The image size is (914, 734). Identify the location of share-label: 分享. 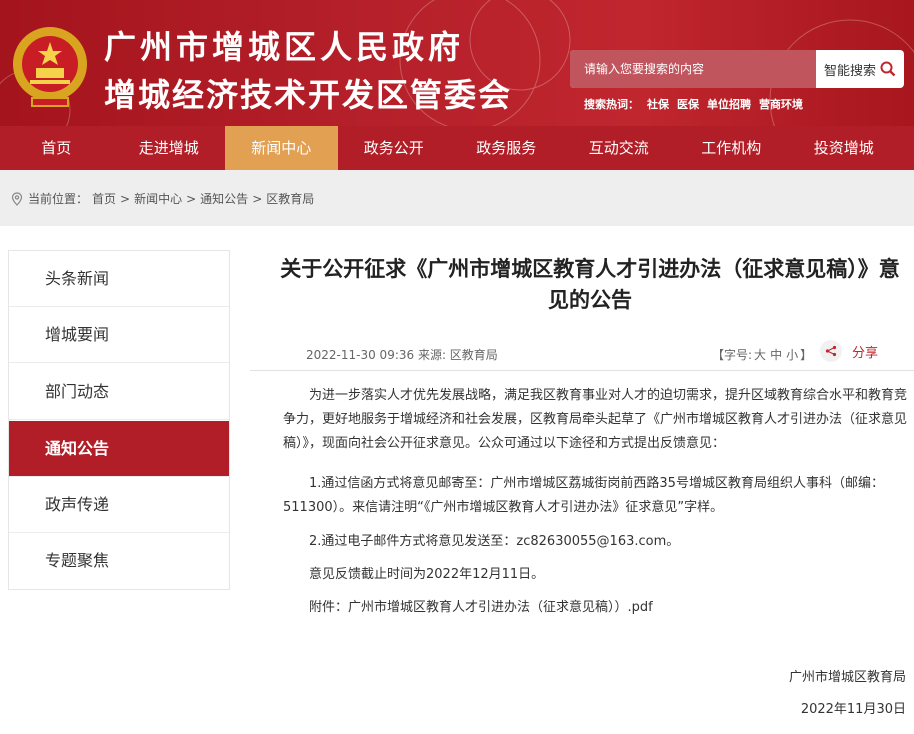
(865, 353).